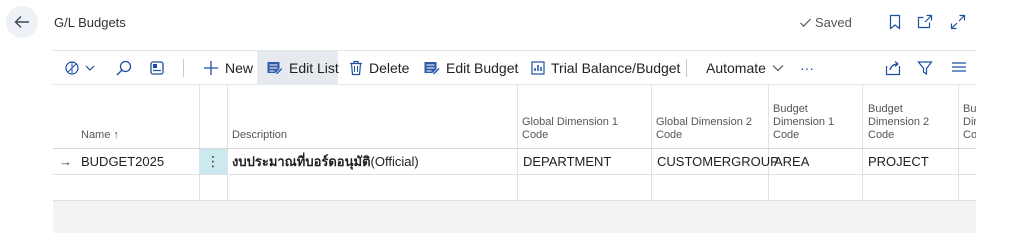 The width and height of the screenshot is (1024, 240). I want to click on column-header-budget-dim-1: Budget Dimension 1 Code, so click(803, 122).